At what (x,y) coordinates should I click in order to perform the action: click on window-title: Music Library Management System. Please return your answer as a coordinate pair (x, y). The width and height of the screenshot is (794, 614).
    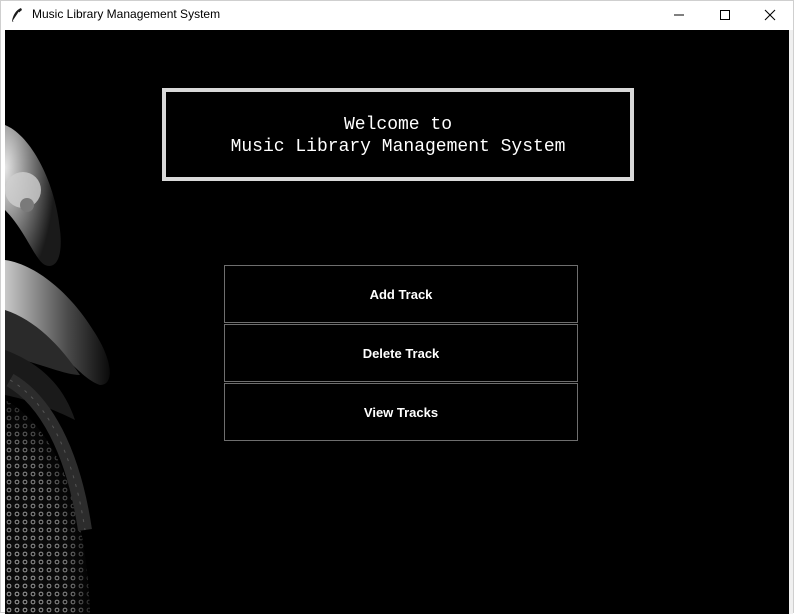
    Looking at the image, I should click on (126, 14).